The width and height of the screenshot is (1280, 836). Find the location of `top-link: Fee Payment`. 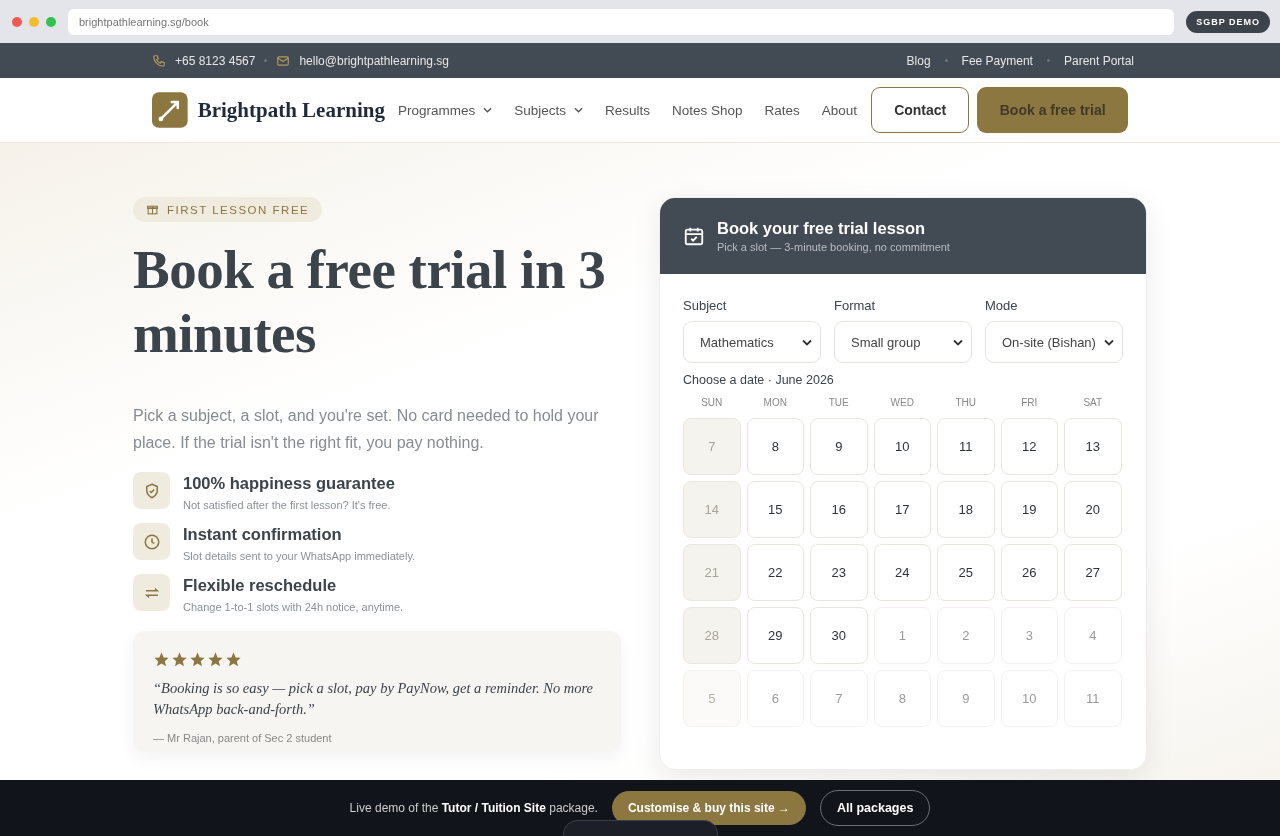

top-link: Fee Payment is located at coordinates (997, 60).